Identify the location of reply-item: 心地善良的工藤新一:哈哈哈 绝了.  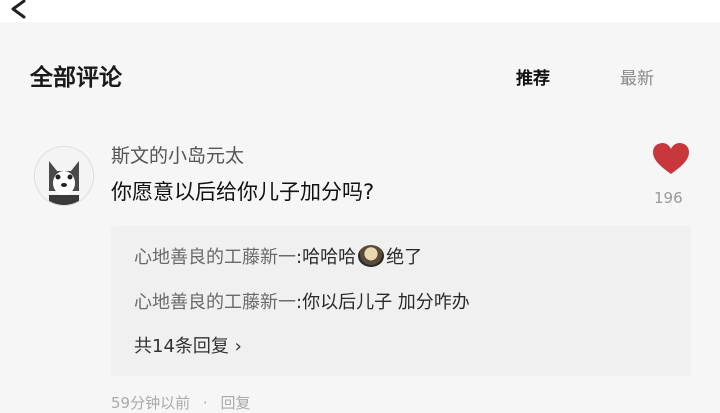
(278, 256).